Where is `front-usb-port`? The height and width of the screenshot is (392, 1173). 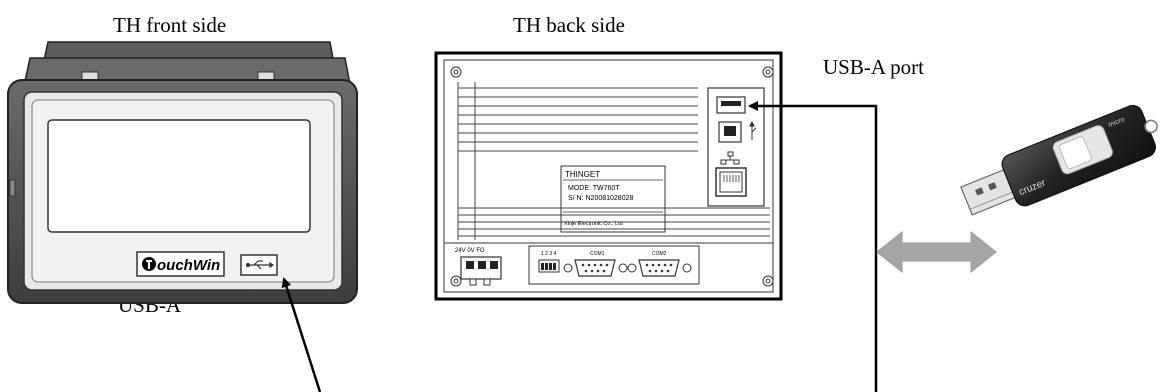
front-usb-port is located at coordinates (259, 265).